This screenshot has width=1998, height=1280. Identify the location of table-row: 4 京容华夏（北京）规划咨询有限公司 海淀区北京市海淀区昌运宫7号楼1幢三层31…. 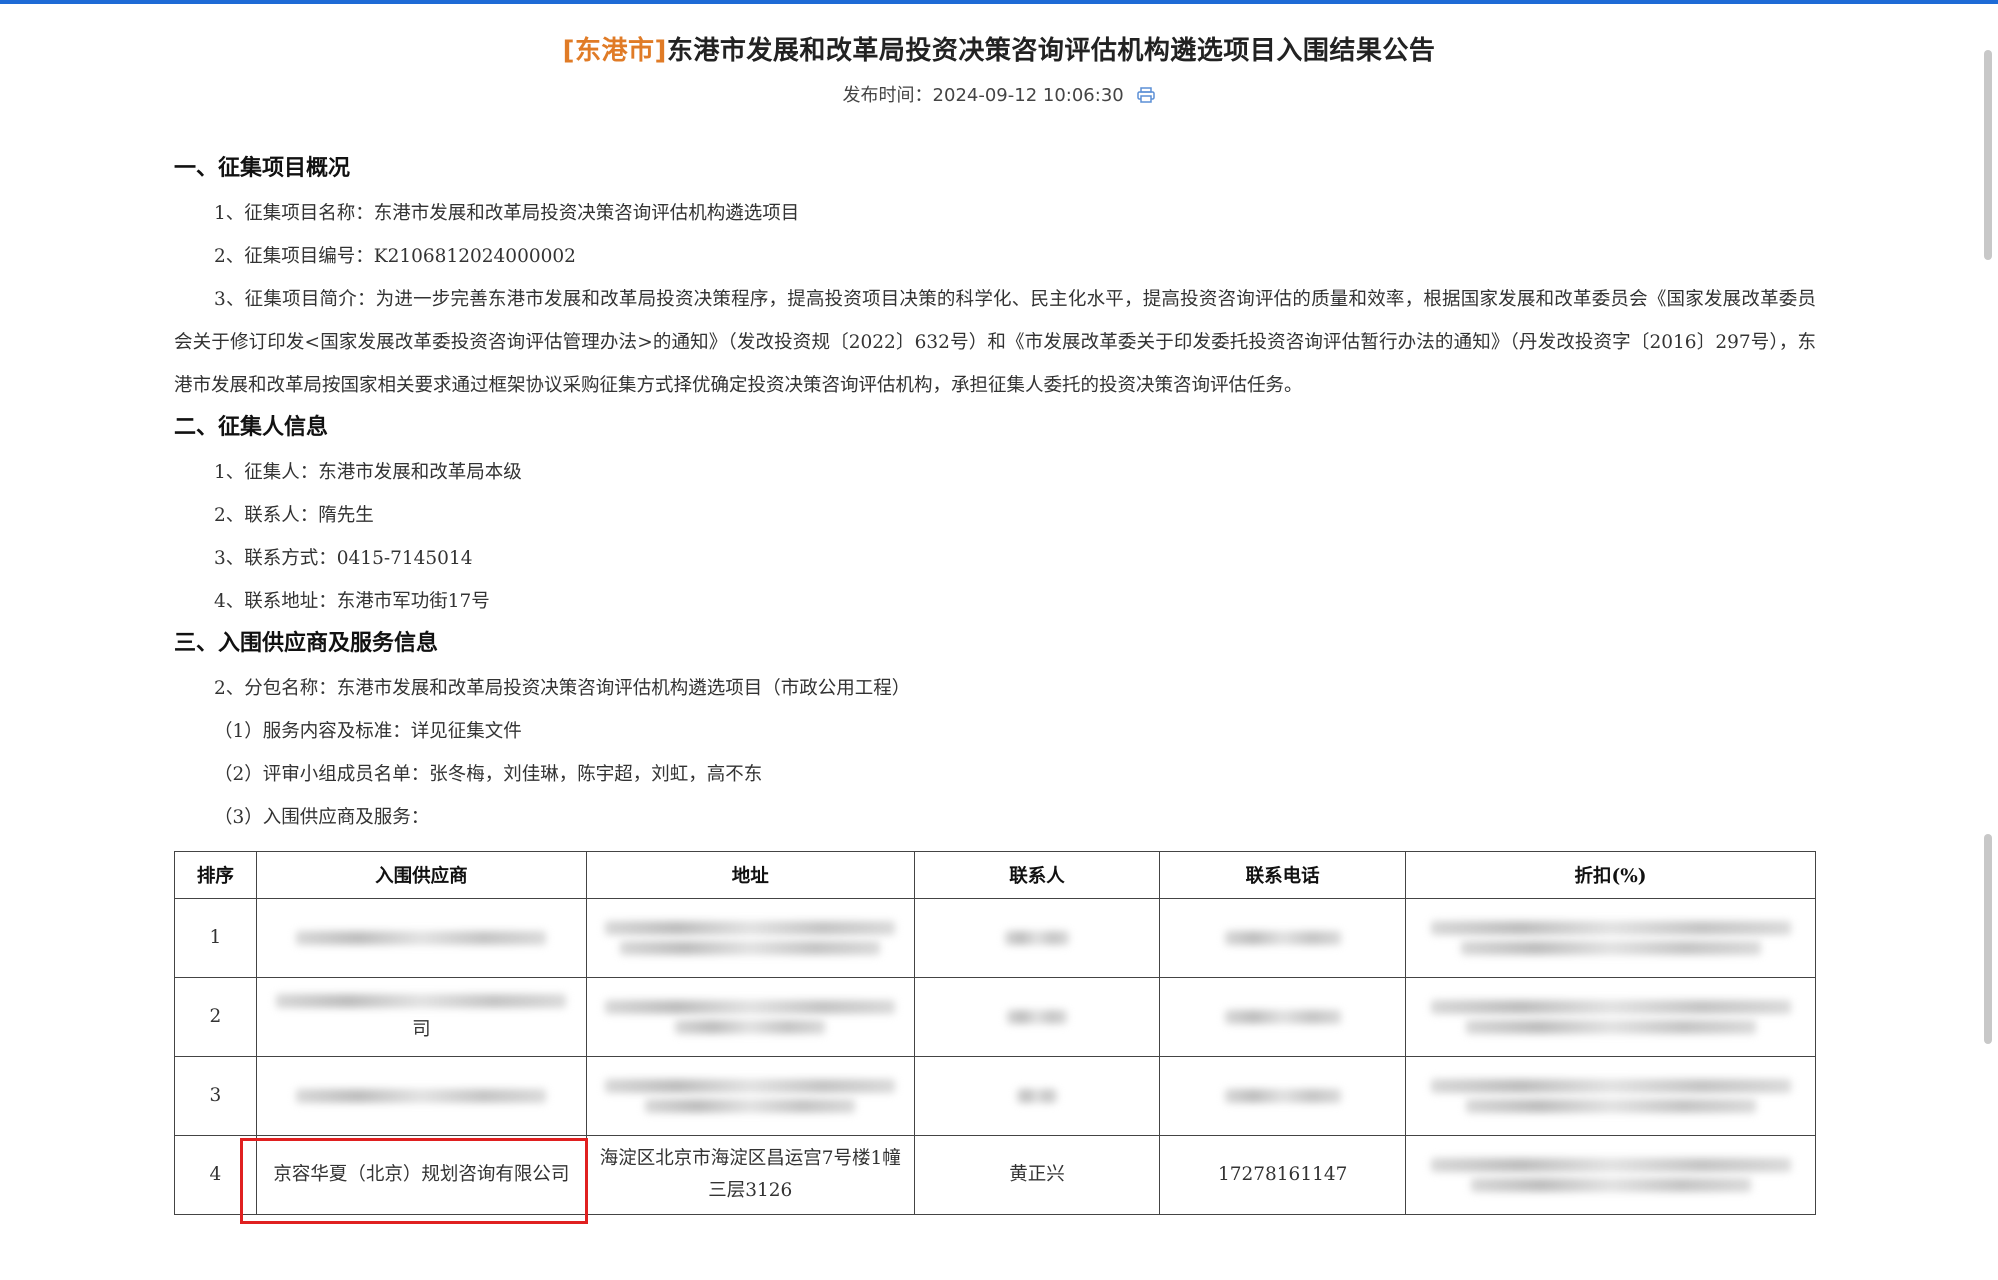
(995, 1180).